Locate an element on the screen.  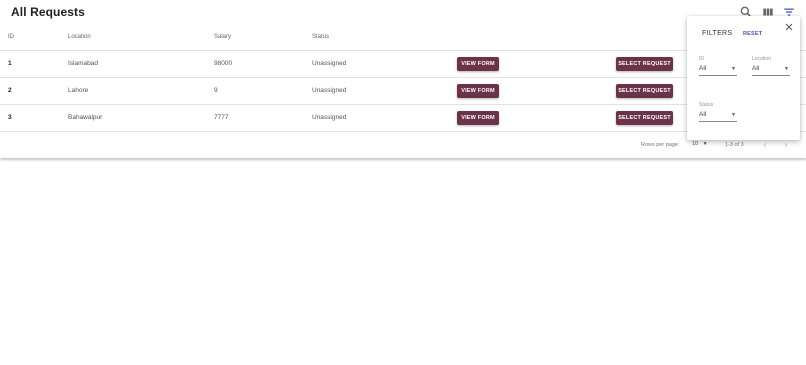
filter-location-select: Location All ▼ is located at coordinates (771, 66).